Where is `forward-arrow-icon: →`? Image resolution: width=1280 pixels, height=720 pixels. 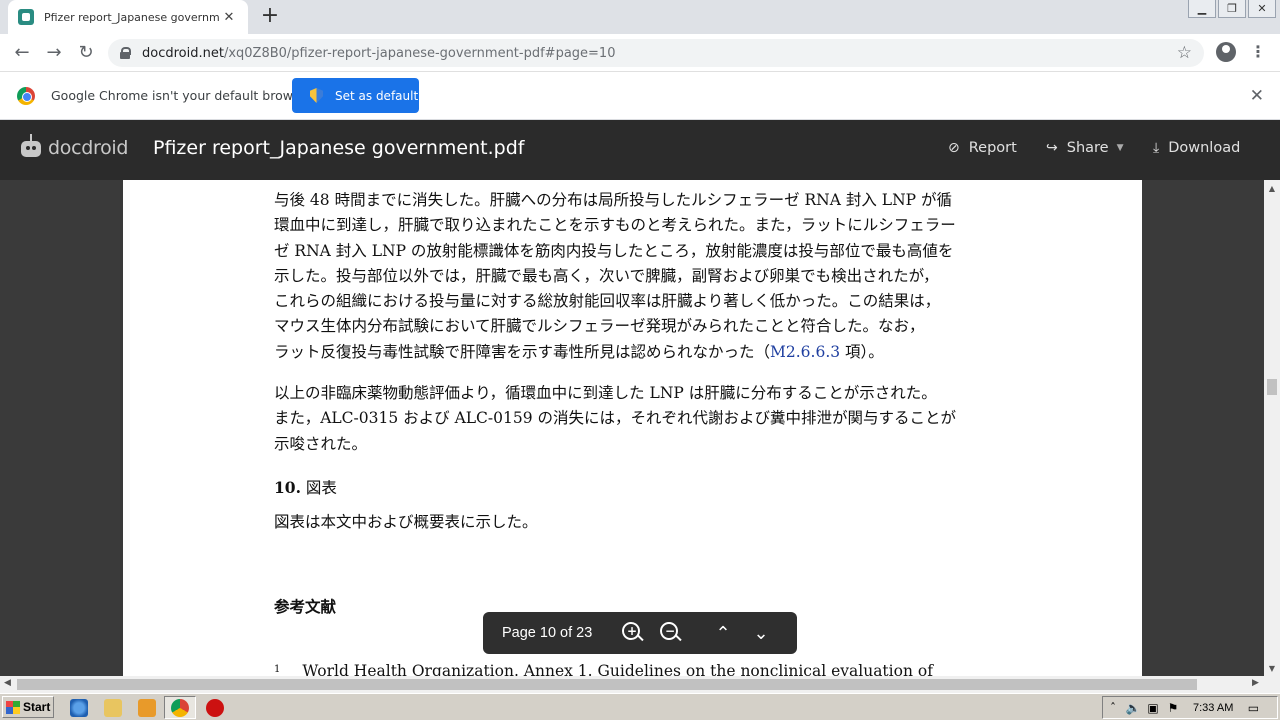 forward-arrow-icon: → is located at coordinates (54, 53).